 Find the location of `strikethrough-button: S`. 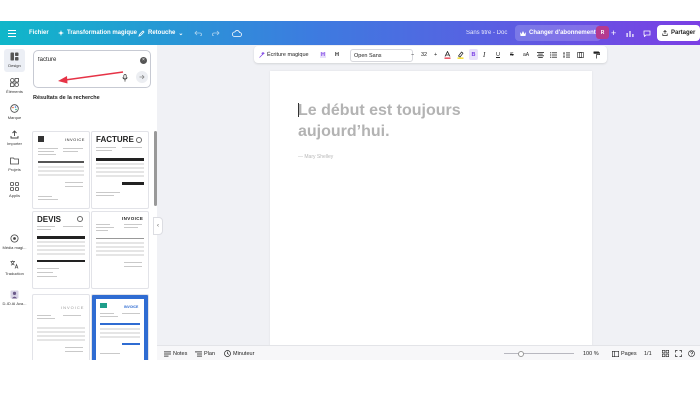

strikethrough-button: S is located at coordinates (512, 54).